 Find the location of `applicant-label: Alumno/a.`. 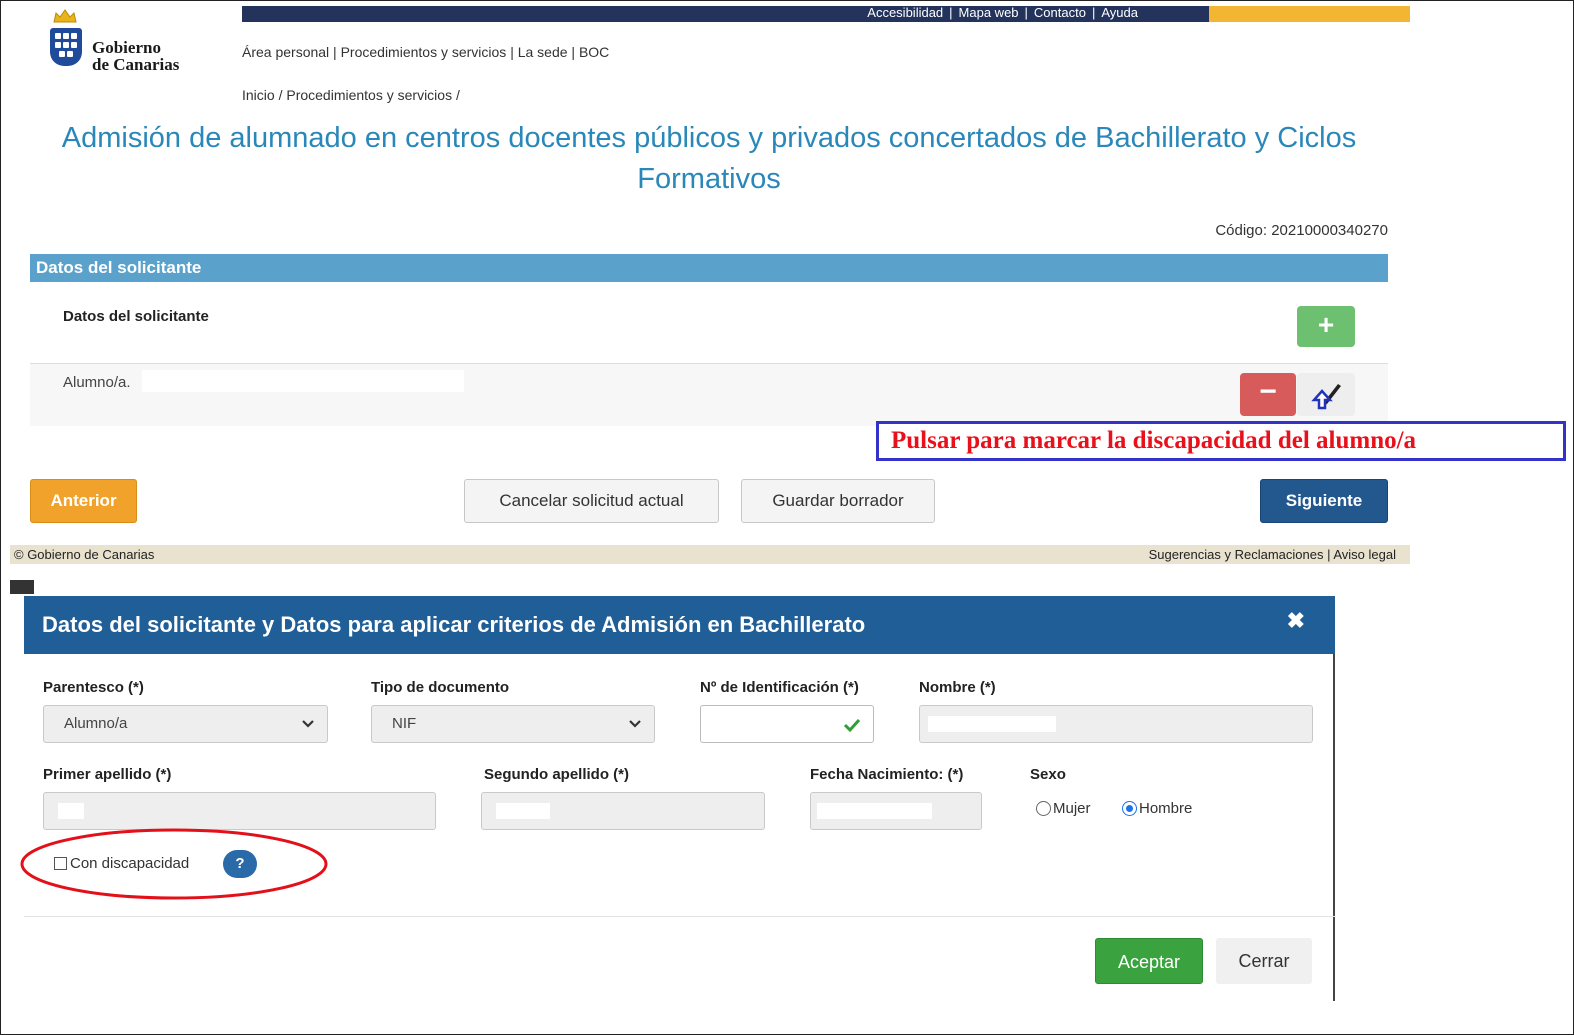

applicant-label: Alumno/a. is located at coordinates (97, 382).